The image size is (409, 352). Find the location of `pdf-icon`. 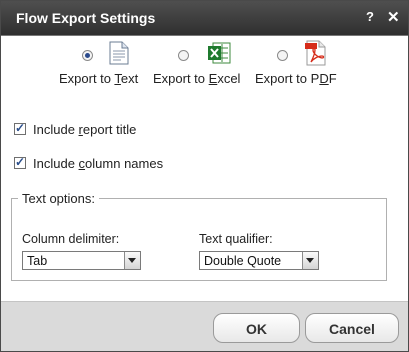

pdf-icon is located at coordinates (316, 55).